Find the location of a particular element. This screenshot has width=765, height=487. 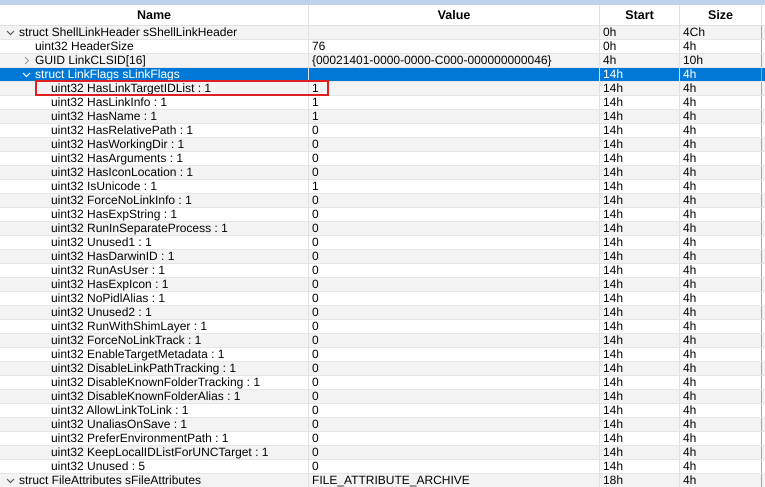

tree-row: uint32 RunWithShimLayer : 1 0 14h 4h is located at coordinates (382, 327).